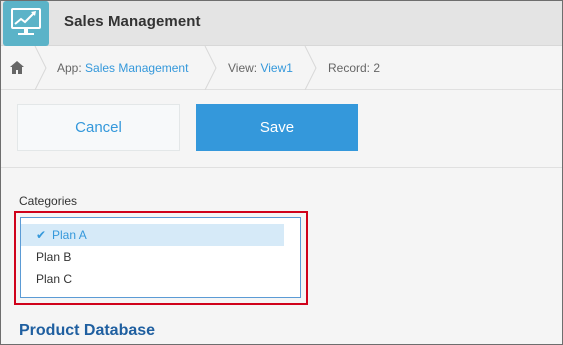 Image resolution: width=563 pixels, height=345 pixels. Describe the element at coordinates (17, 68) in the screenshot. I see `home-icon` at that location.